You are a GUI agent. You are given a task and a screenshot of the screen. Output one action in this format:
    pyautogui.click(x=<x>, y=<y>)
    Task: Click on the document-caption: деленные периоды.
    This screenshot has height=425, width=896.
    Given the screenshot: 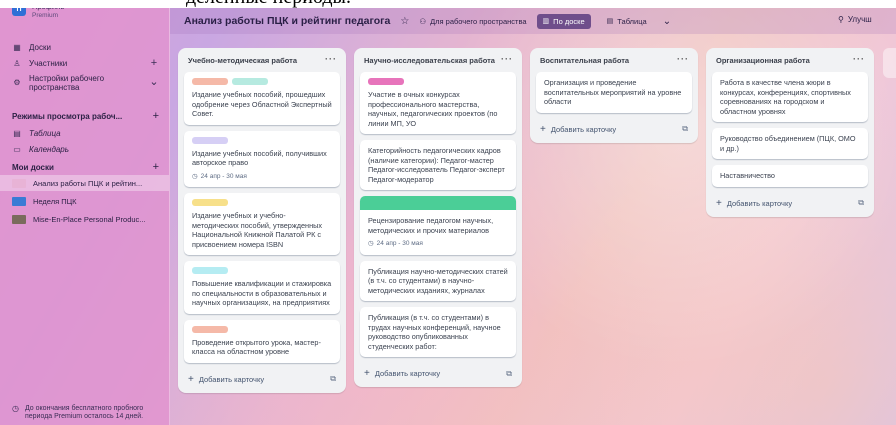 What is the action you would take?
    pyautogui.click(x=448, y=4)
    